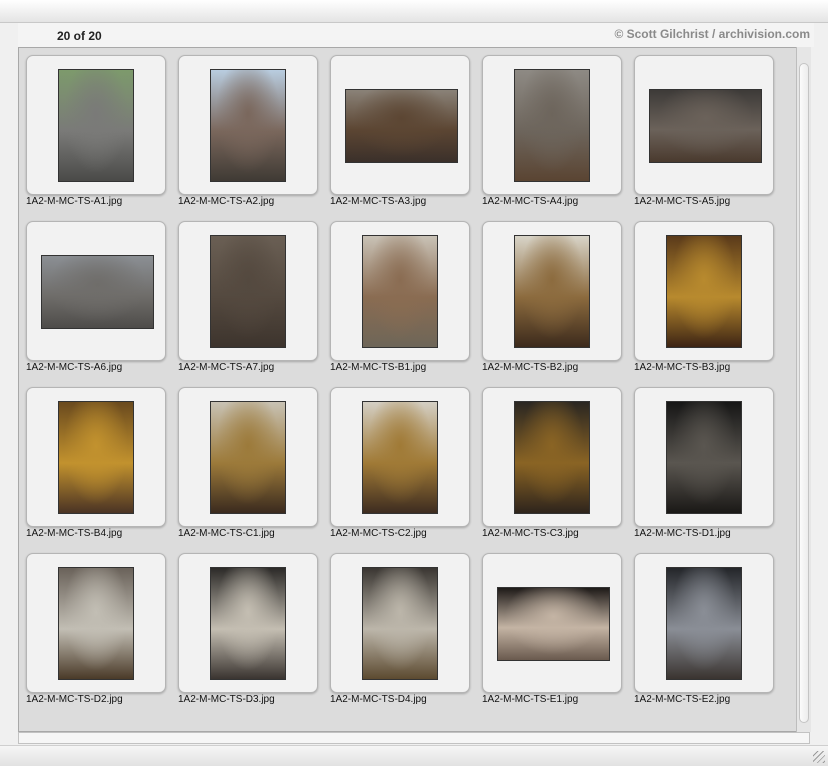  I want to click on thumbnail-item: 1A2-M-MC-TS-D2.jpg, so click(96, 632).